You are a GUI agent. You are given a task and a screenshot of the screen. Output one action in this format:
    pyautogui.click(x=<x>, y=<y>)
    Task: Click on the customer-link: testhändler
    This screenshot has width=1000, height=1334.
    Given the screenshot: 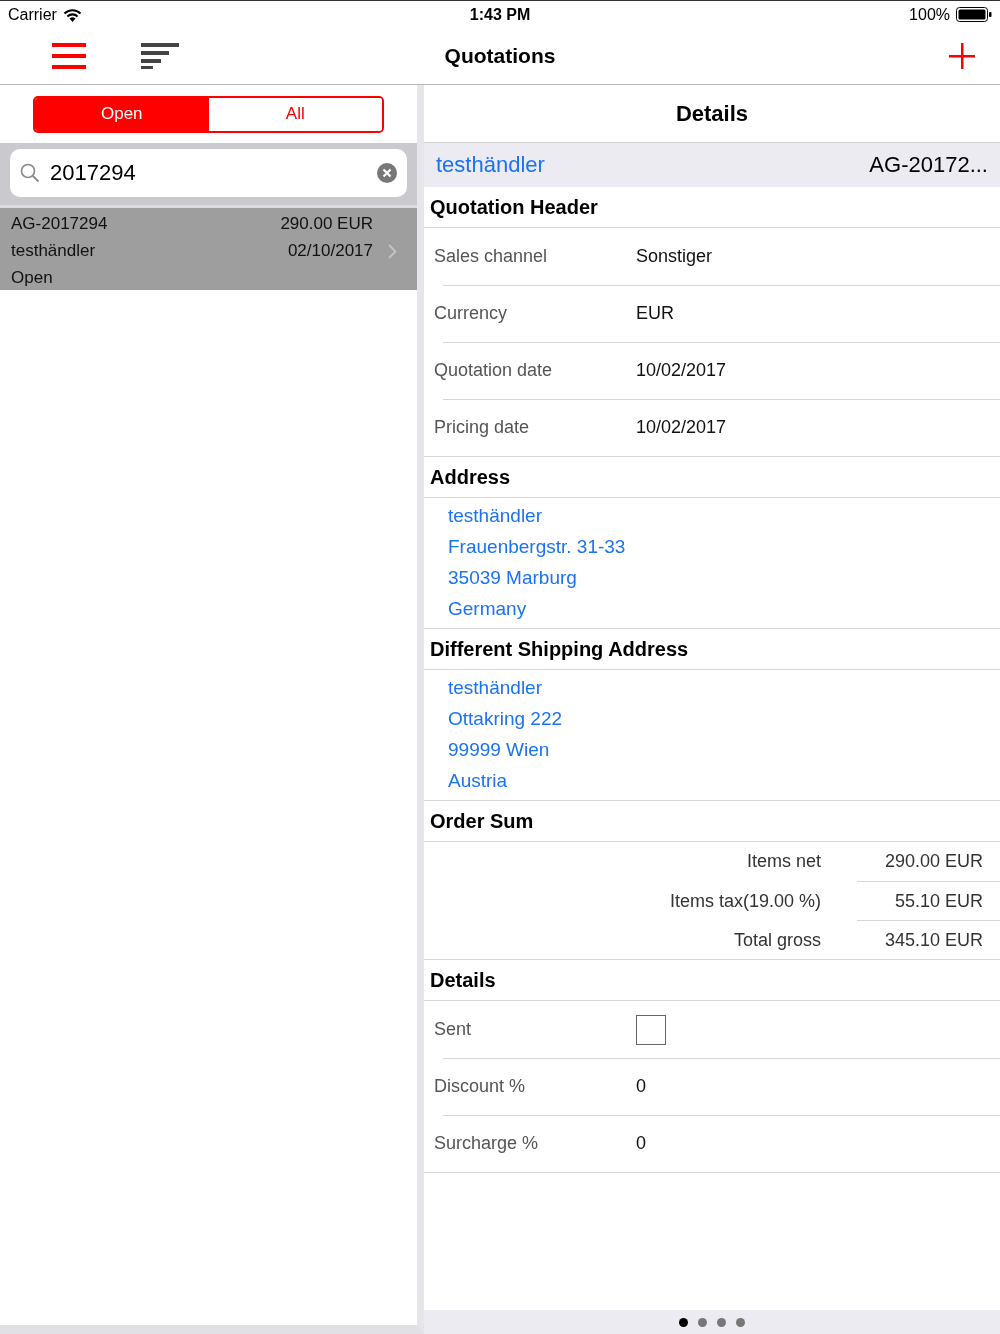 What is the action you would take?
    pyautogui.click(x=490, y=165)
    